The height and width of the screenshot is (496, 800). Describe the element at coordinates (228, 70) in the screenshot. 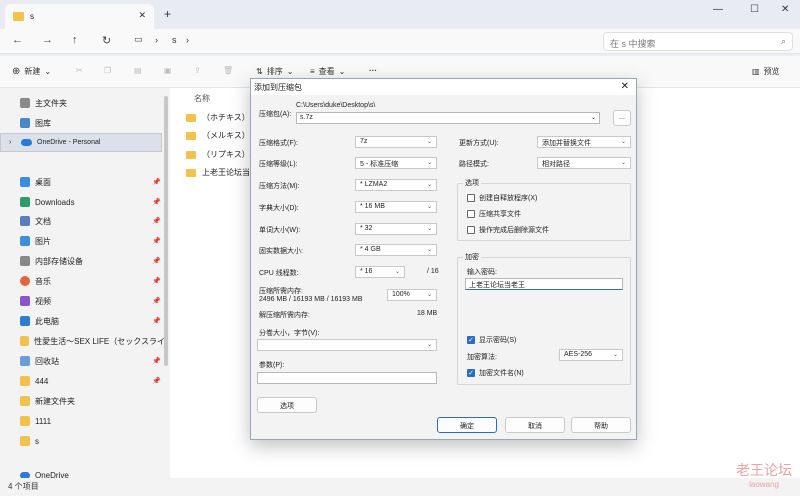

I see `delete-icon: 🗑` at that location.